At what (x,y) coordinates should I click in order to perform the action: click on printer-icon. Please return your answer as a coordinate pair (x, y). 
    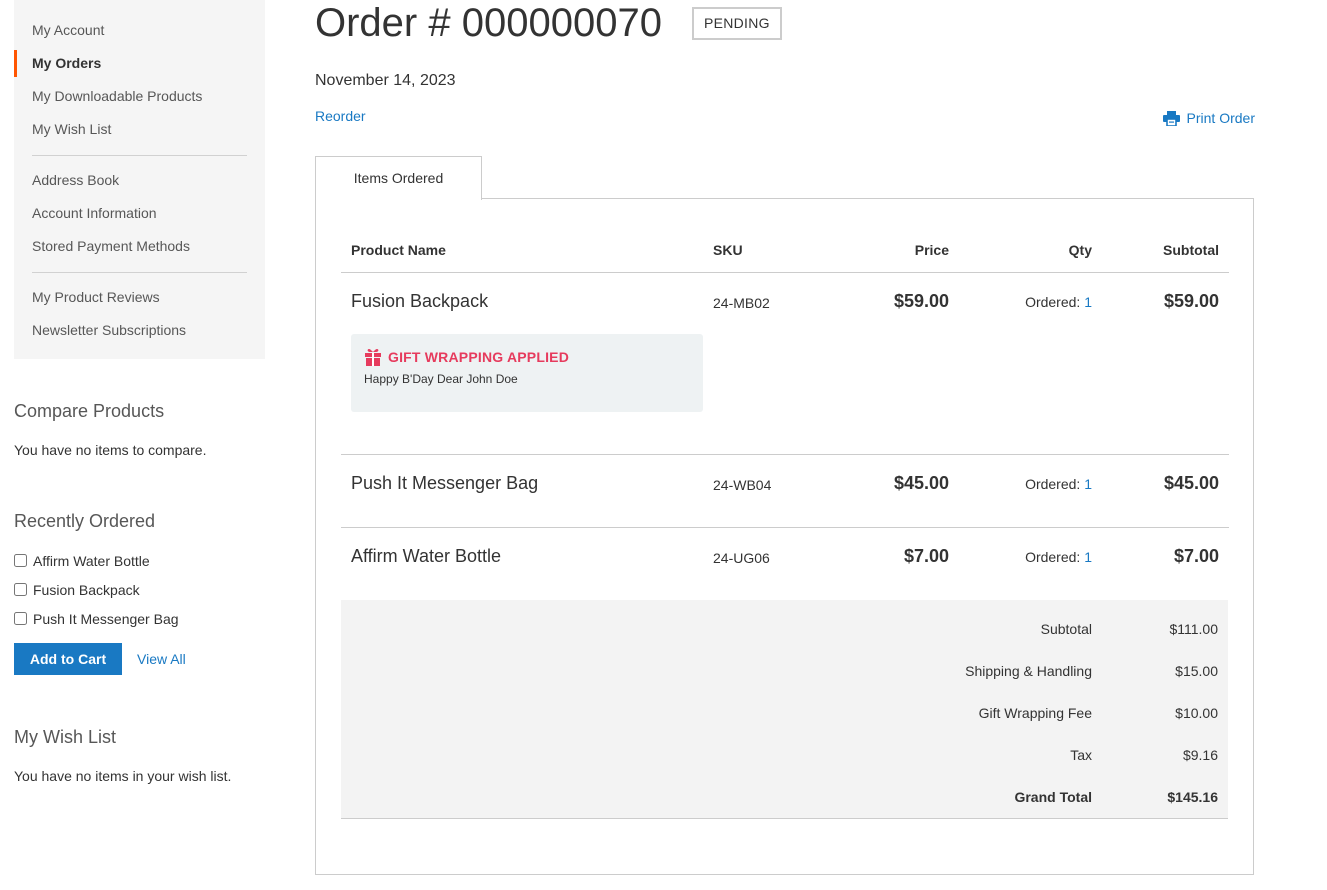
    Looking at the image, I should click on (1171, 118).